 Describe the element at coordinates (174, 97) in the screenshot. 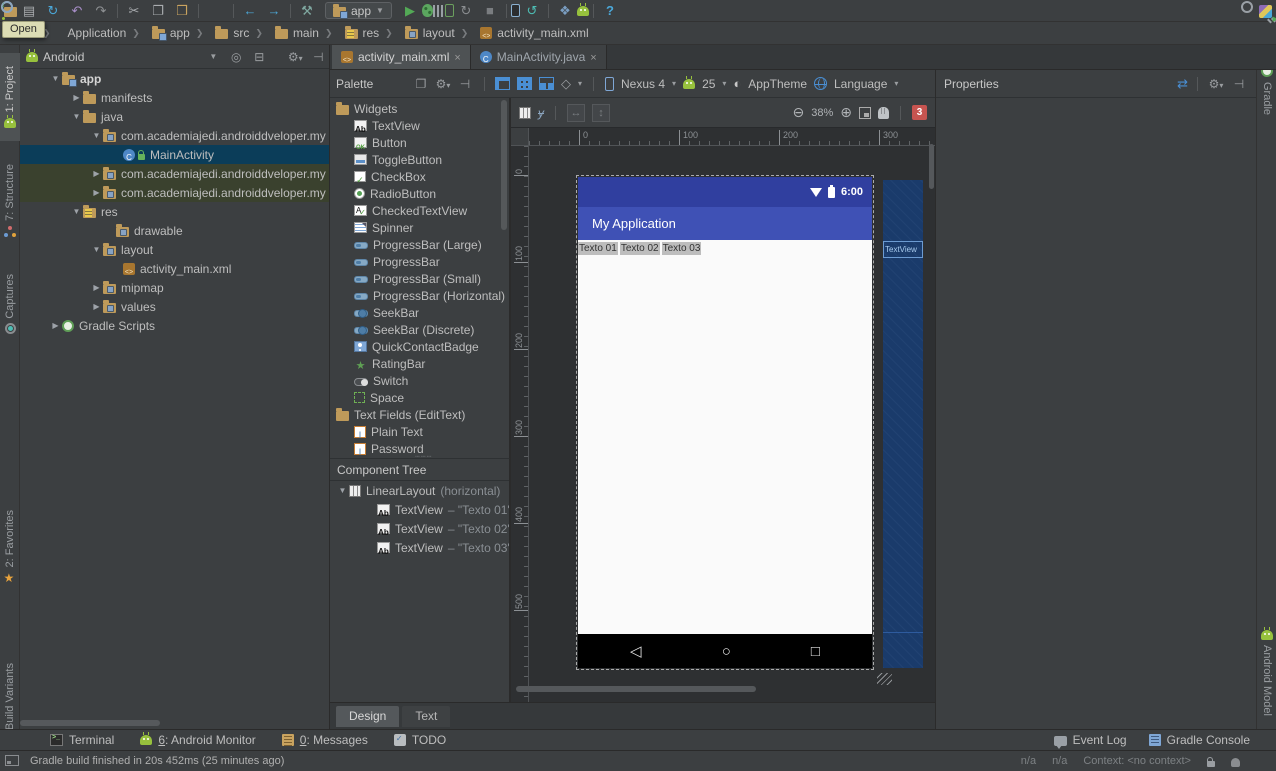

I see `tree-row-manifests: ▶ manifests` at that location.